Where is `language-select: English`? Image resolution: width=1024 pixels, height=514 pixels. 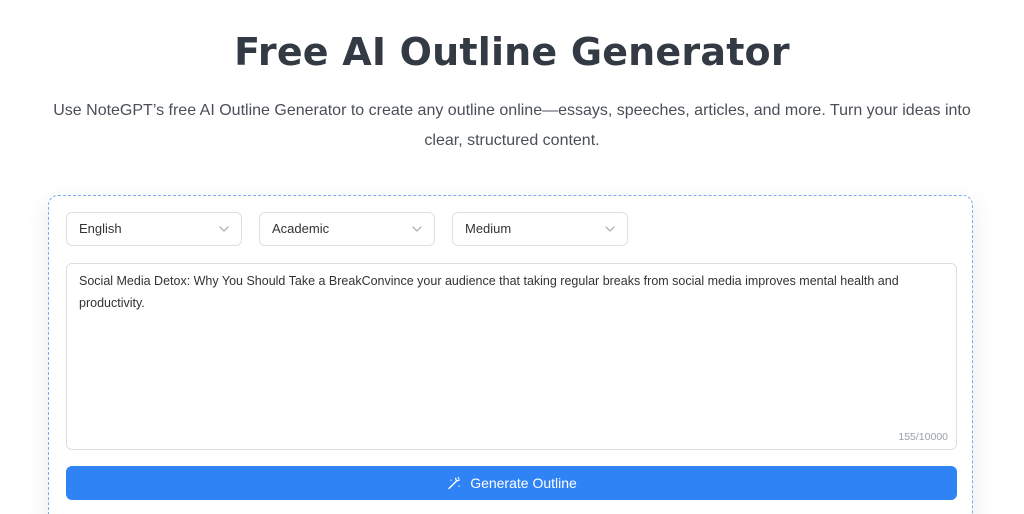
language-select: English is located at coordinates (154, 229).